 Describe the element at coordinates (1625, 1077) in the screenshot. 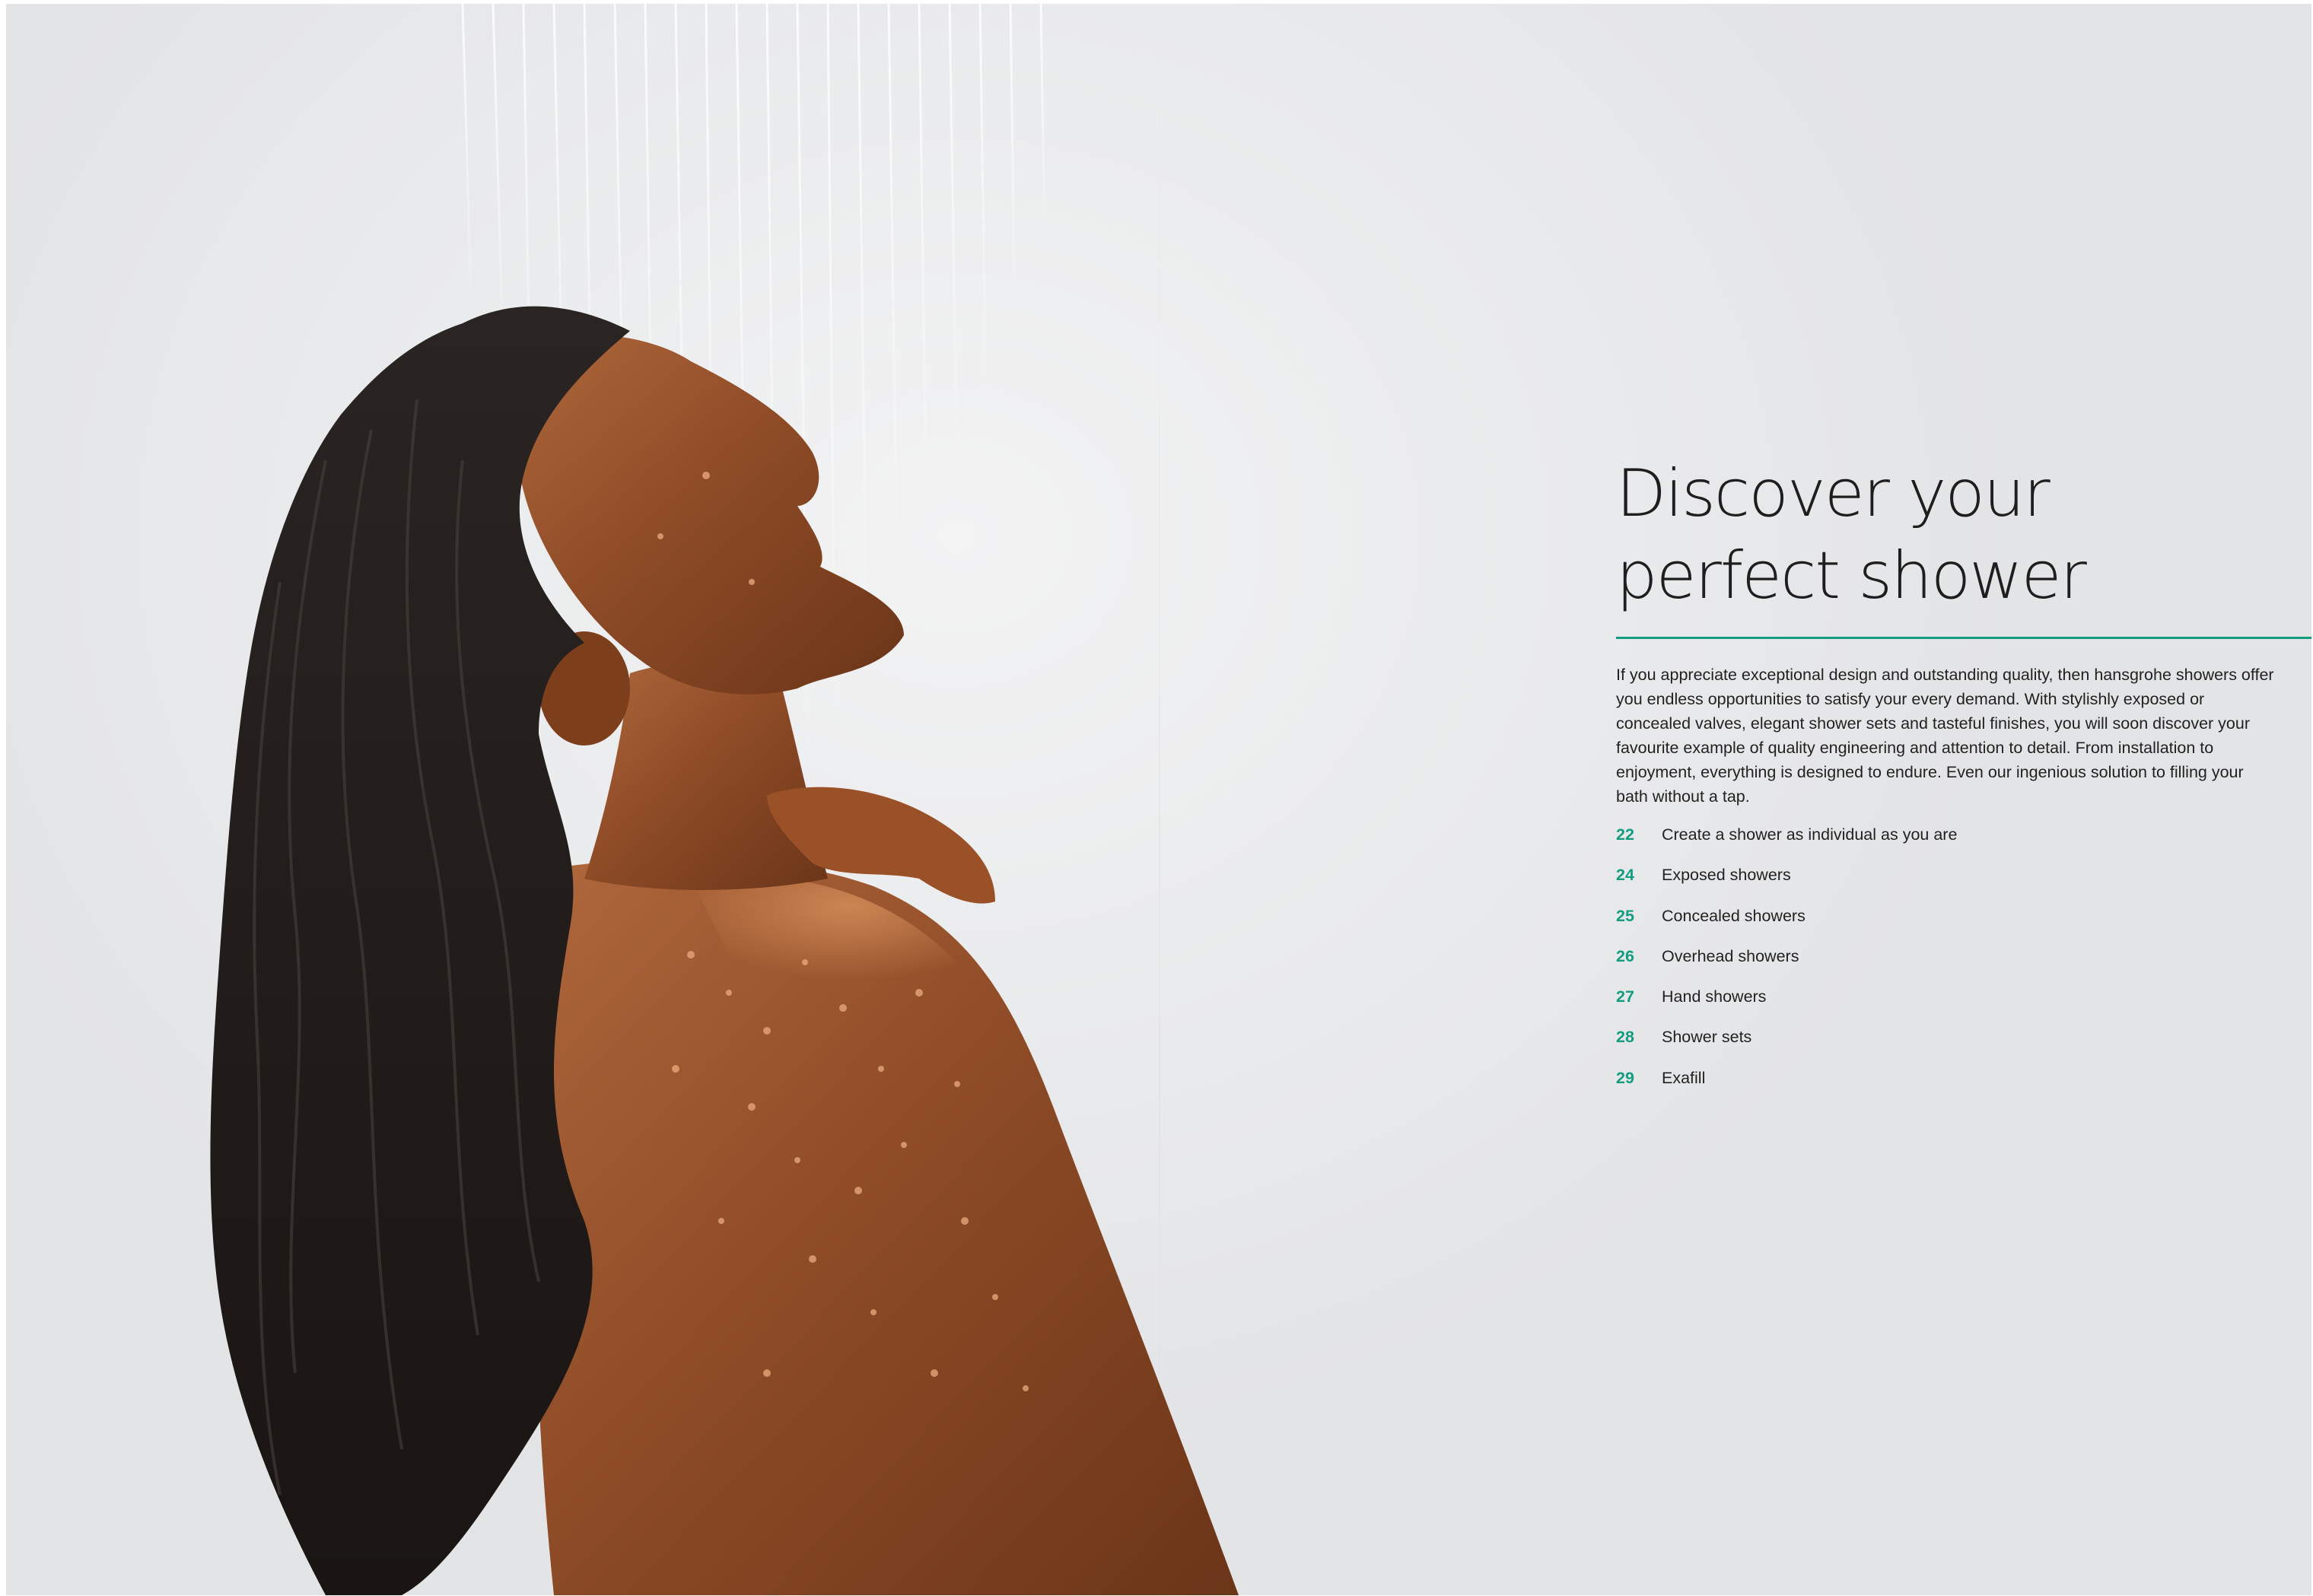

I see `contents-page-number: 29` at that location.